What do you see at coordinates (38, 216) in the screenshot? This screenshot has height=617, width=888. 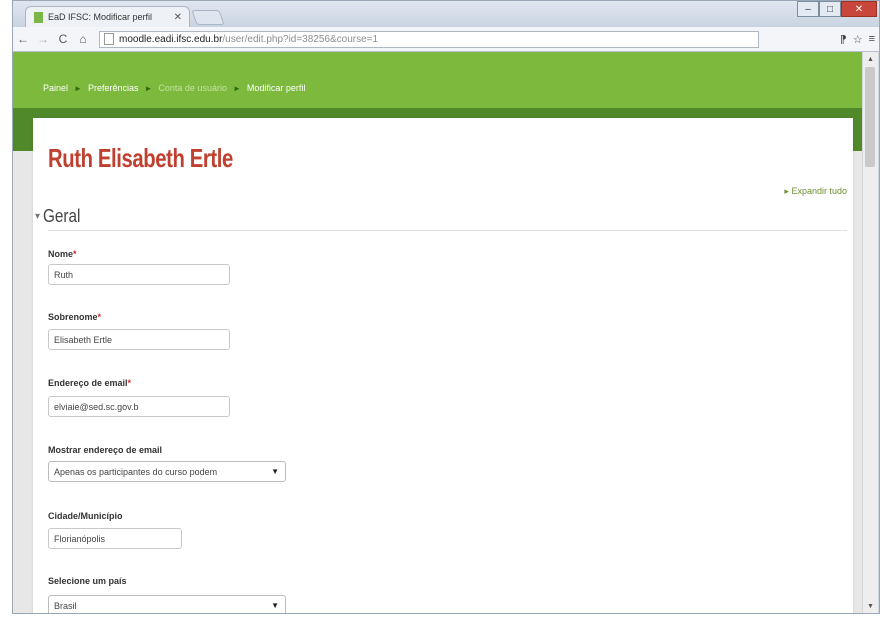 I see `collapse-icon: ▾` at bounding box center [38, 216].